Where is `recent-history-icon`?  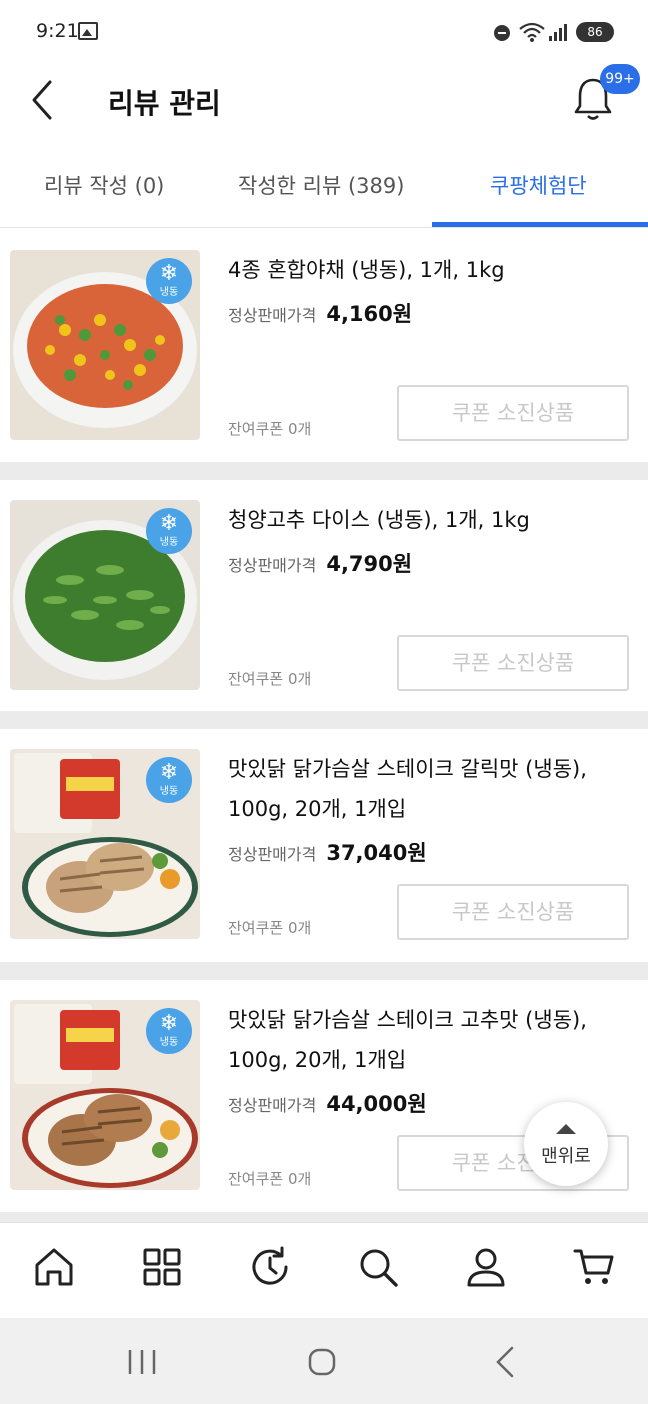 recent-history-icon is located at coordinates (270, 1267).